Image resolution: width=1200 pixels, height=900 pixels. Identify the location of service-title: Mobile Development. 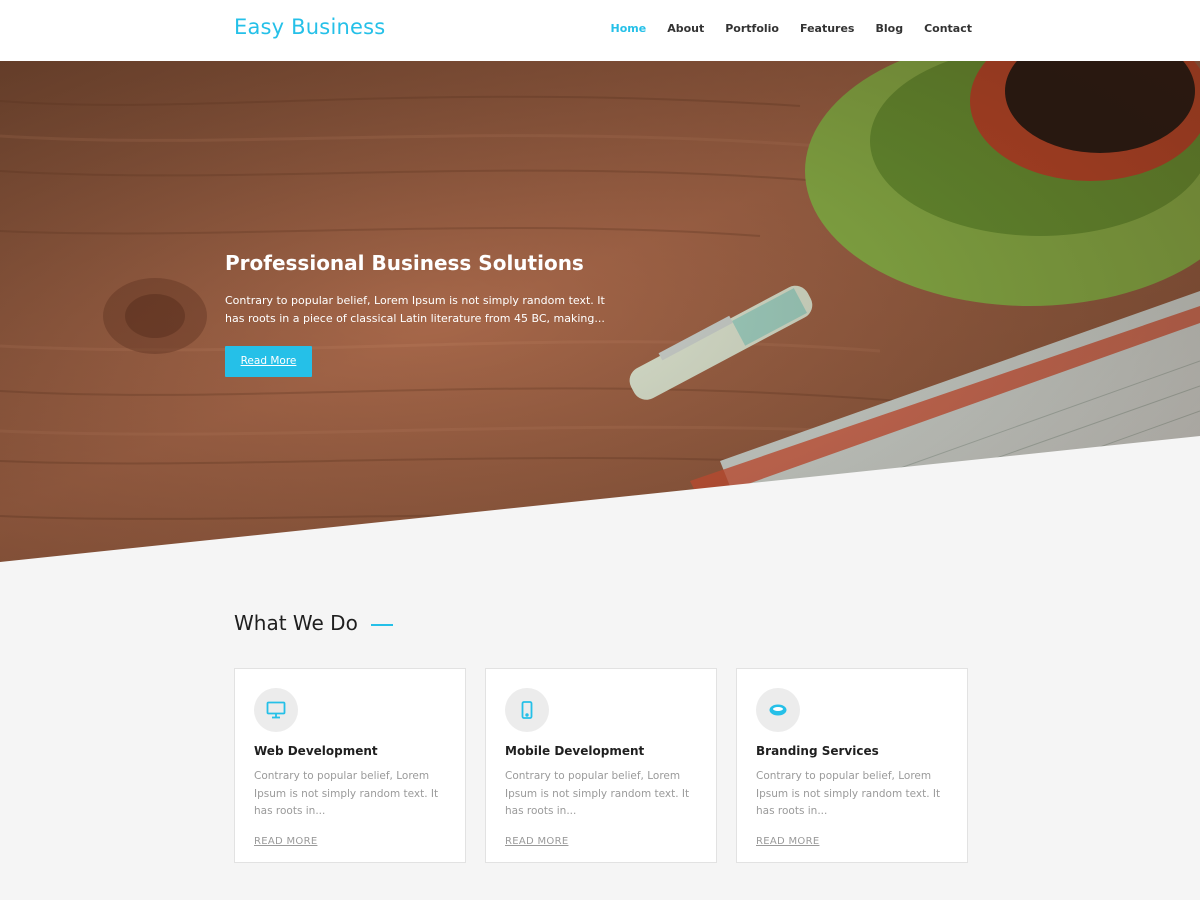
(575, 751).